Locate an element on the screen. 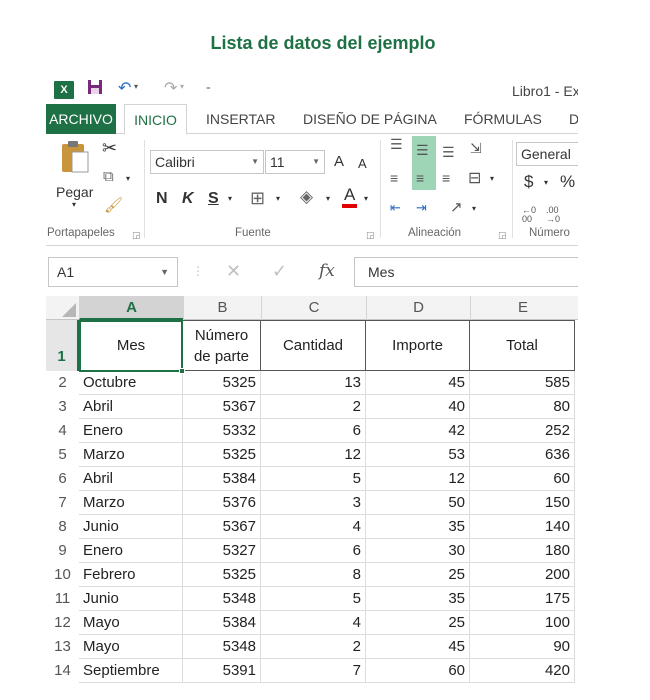 The image size is (650, 700). table-cell-parte: 5332 is located at coordinates (222, 431).